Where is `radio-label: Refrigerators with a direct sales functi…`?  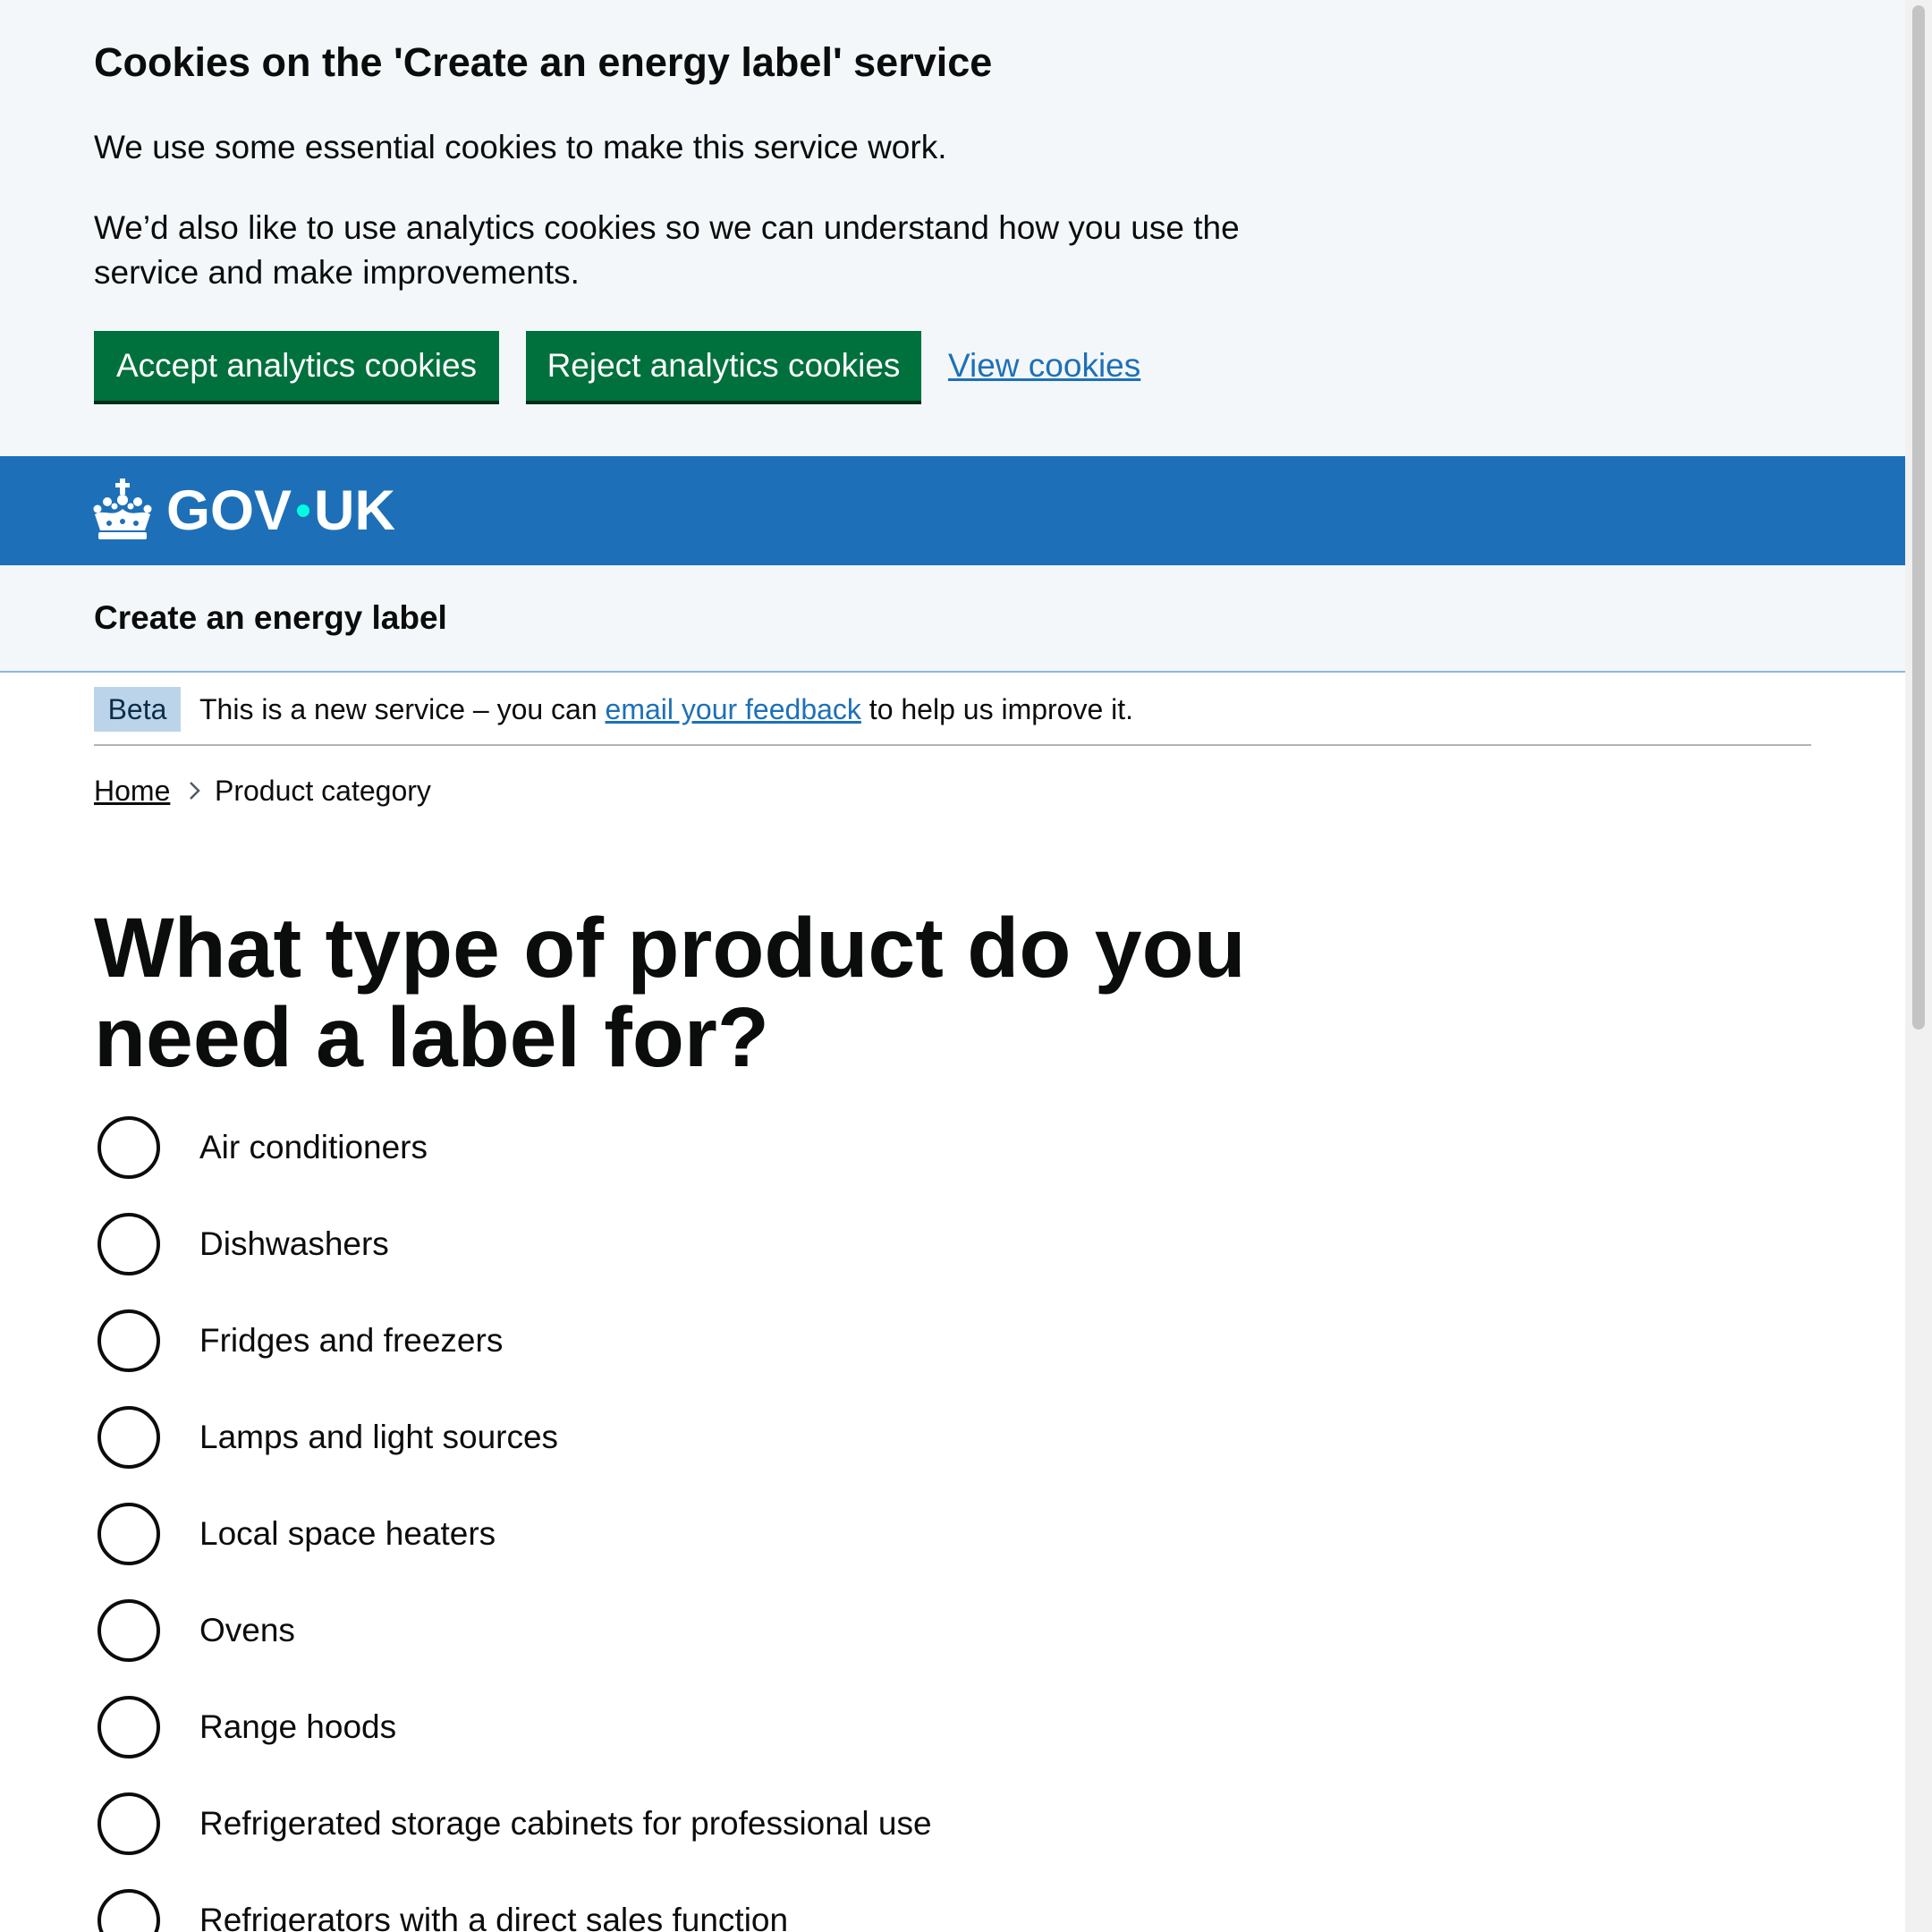 radio-label: Refrigerators with a direct sales functi… is located at coordinates (493, 1915).